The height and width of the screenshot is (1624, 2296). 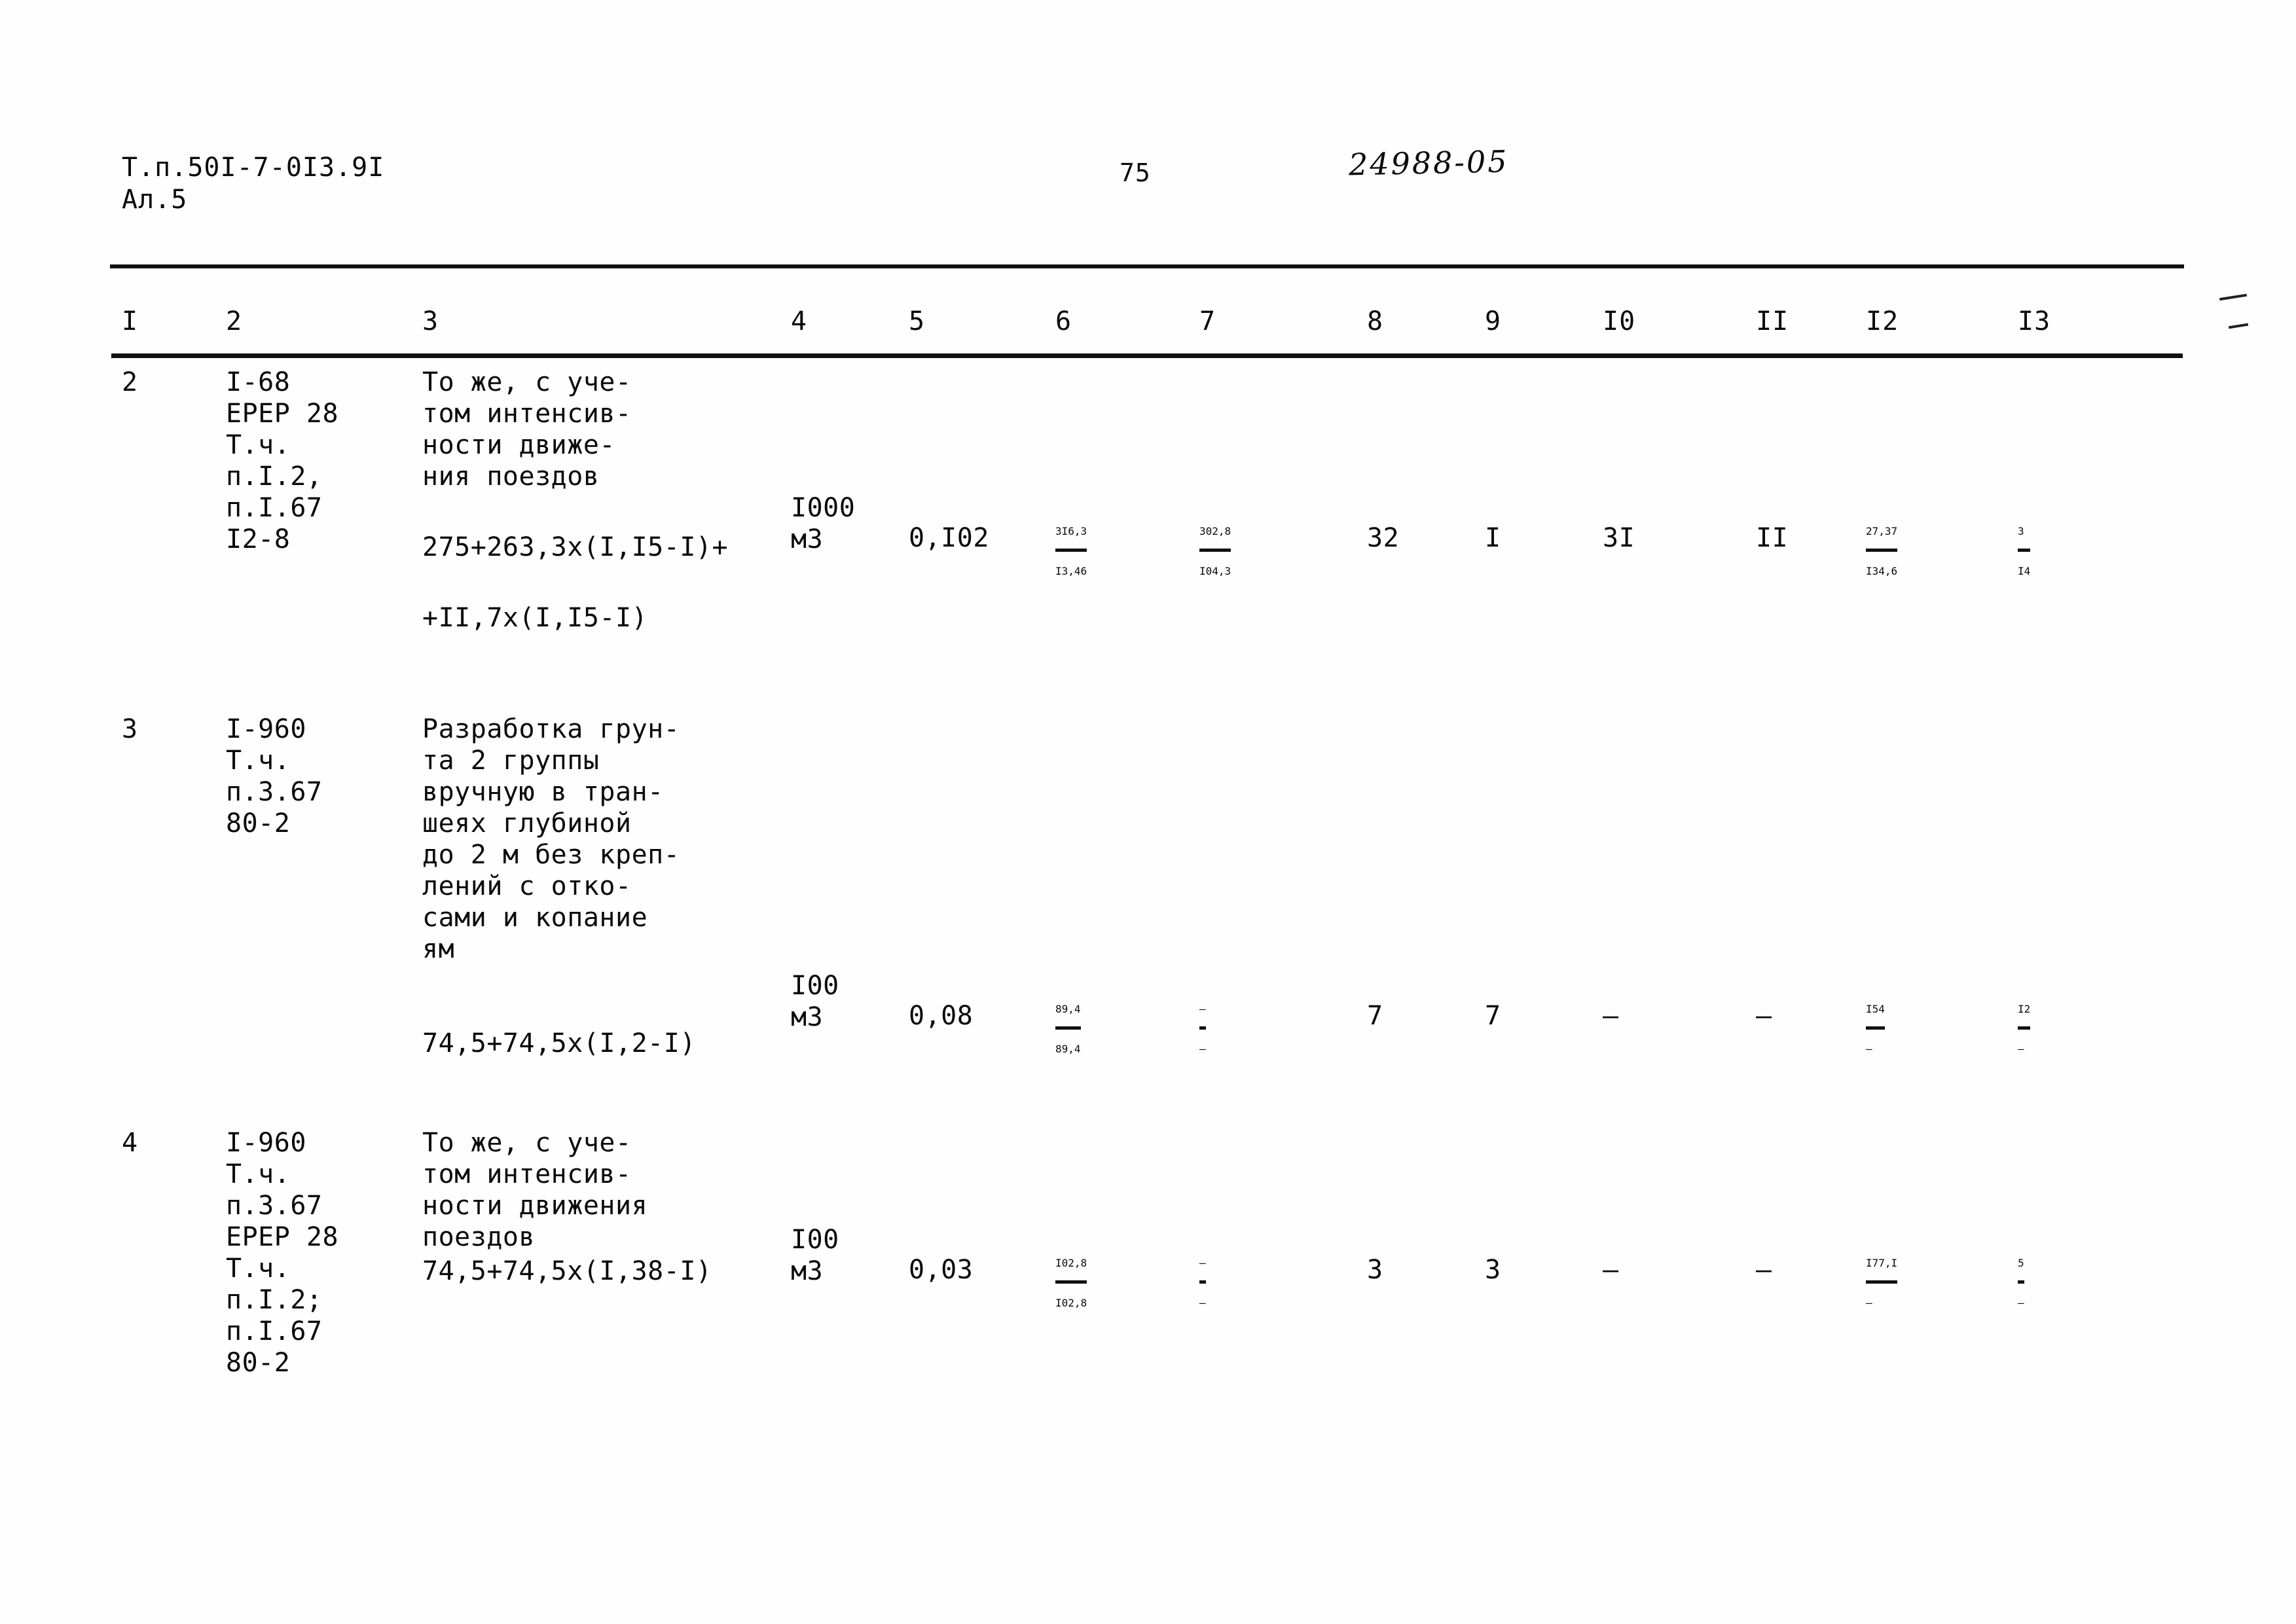 What do you see at coordinates (234, 321) in the screenshot?
I see `column-header-2: 2` at bounding box center [234, 321].